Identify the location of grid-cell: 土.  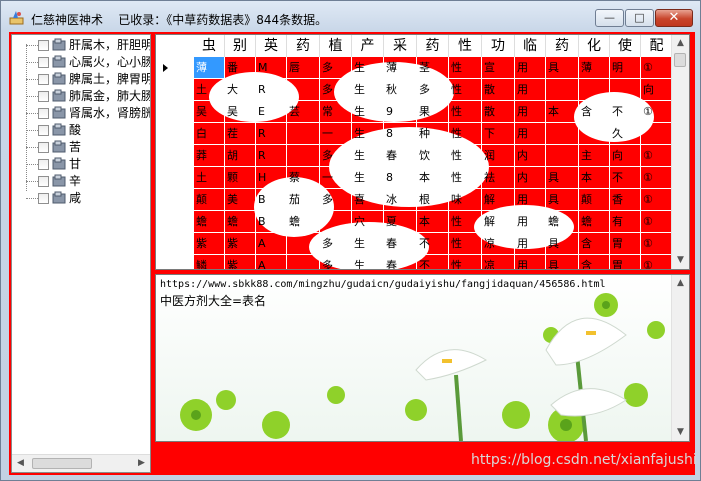
(209, 178).